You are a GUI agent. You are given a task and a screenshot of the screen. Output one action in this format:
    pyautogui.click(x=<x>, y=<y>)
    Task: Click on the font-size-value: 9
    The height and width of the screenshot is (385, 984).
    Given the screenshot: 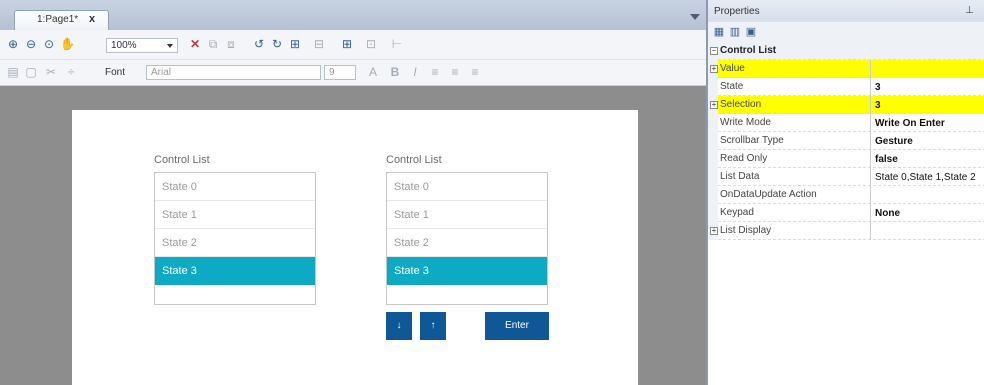 What is the action you would take?
    pyautogui.click(x=332, y=72)
    